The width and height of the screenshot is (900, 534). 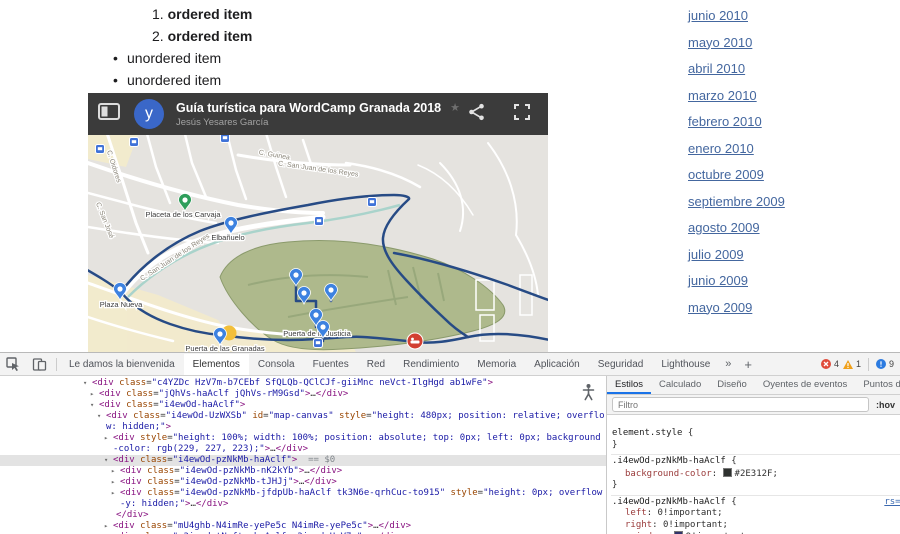 What do you see at coordinates (455, 107) in the screenshot?
I see `star-icon: ★` at bounding box center [455, 107].